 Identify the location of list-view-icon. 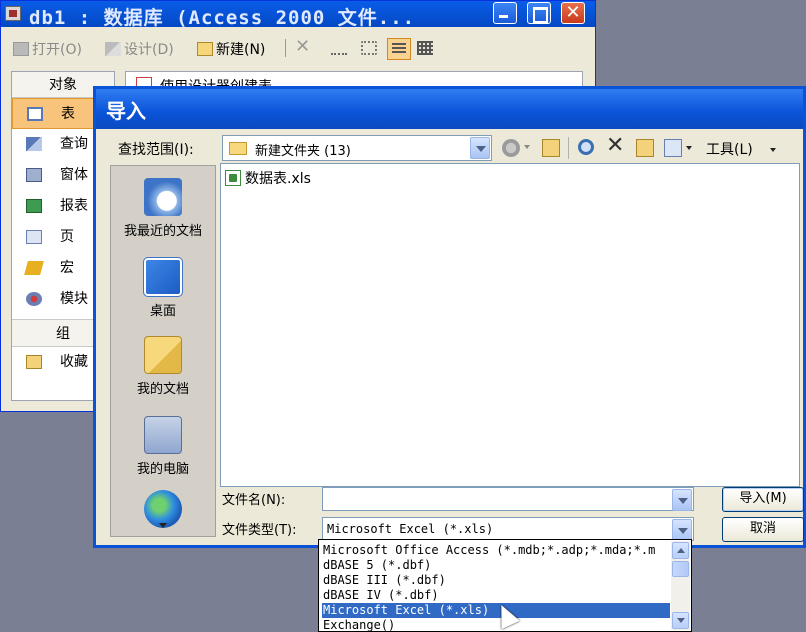
(369, 48).